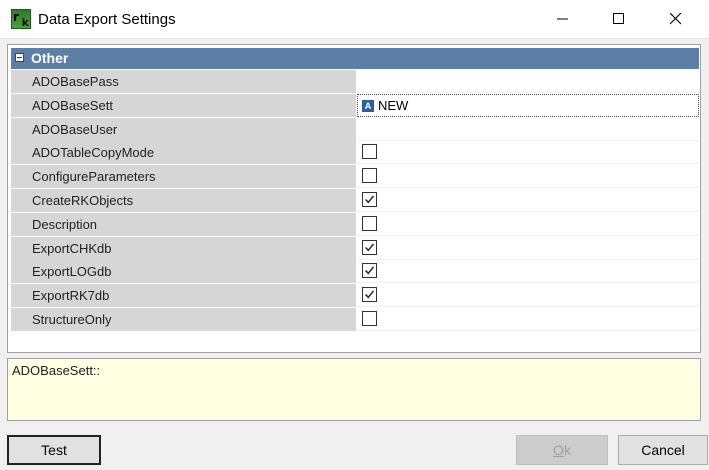 This screenshot has width=709, height=470. Describe the element at coordinates (183, 296) in the screenshot. I see `property-name: ExportRK7db` at that location.